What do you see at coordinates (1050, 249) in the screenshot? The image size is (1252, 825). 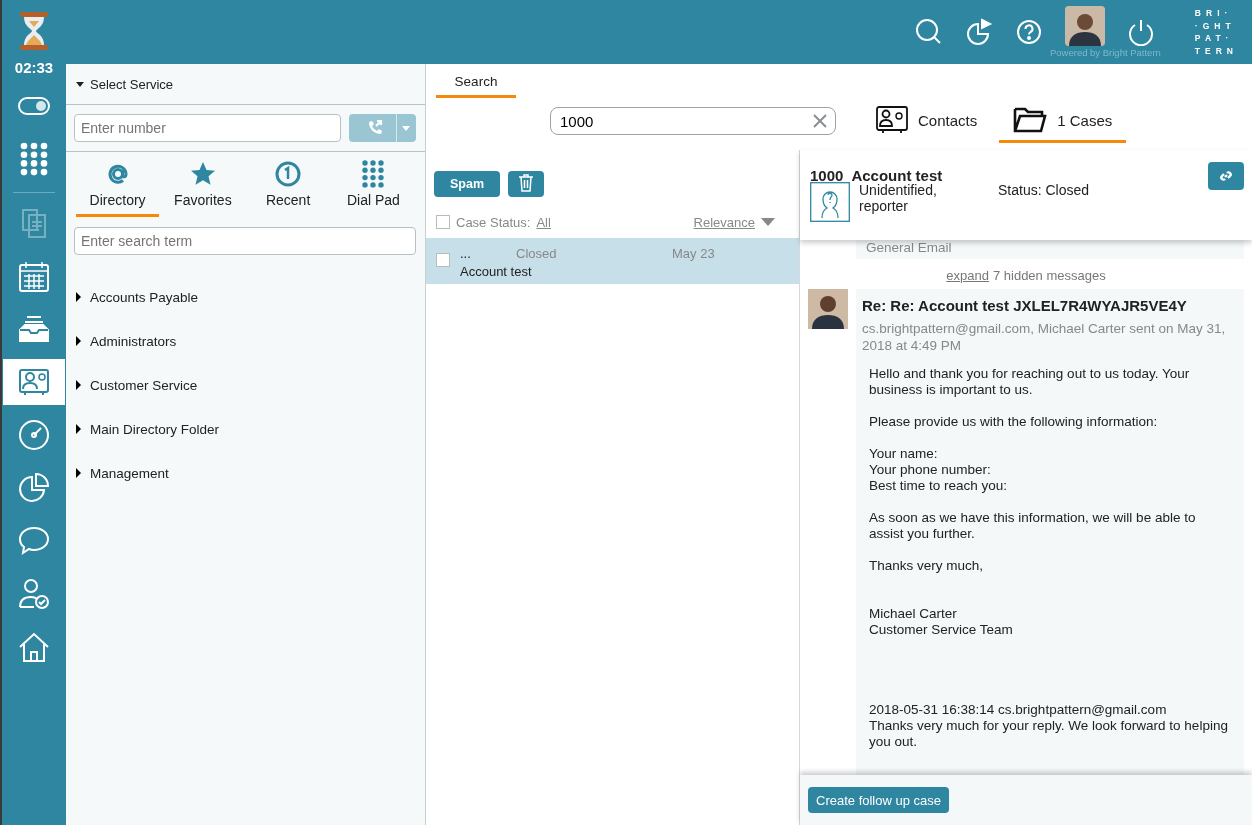 I see `previous-message-label: General Email` at bounding box center [1050, 249].